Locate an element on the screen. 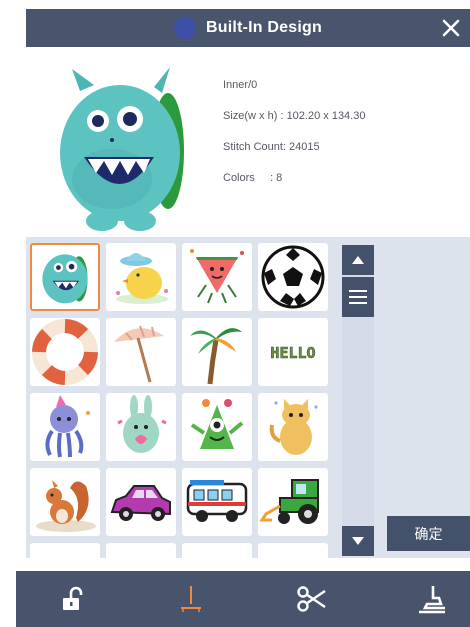 The height and width of the screenshot is (627, 470). presser-foot-button is located at coordinates (432, 599).